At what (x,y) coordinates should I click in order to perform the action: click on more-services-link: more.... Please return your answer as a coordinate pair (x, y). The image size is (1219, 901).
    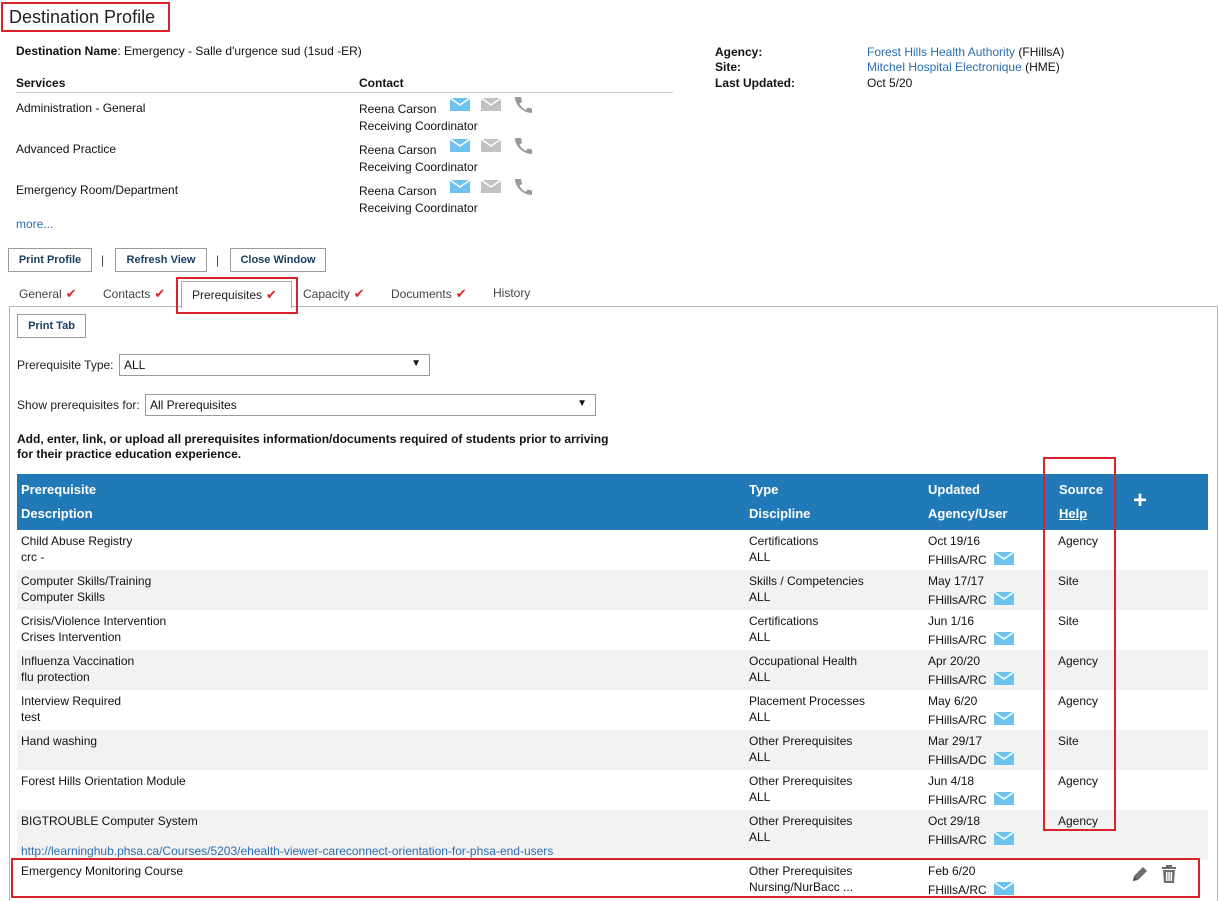
    Looking at the image, I should click on (34, 224).